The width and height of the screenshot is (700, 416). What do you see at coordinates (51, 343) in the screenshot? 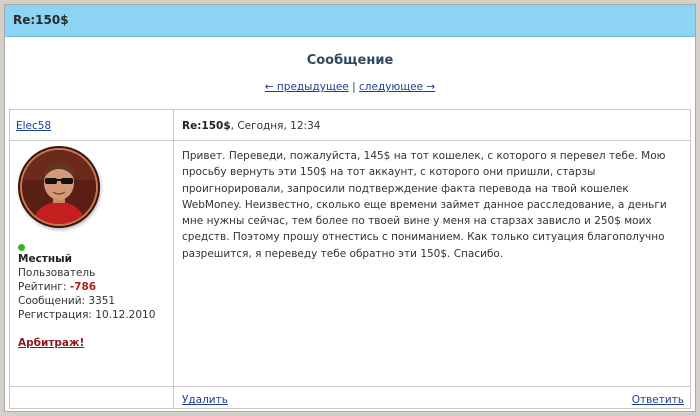
I see `arbitration-link: Арбитраж!` at bounding box center [51, 343].